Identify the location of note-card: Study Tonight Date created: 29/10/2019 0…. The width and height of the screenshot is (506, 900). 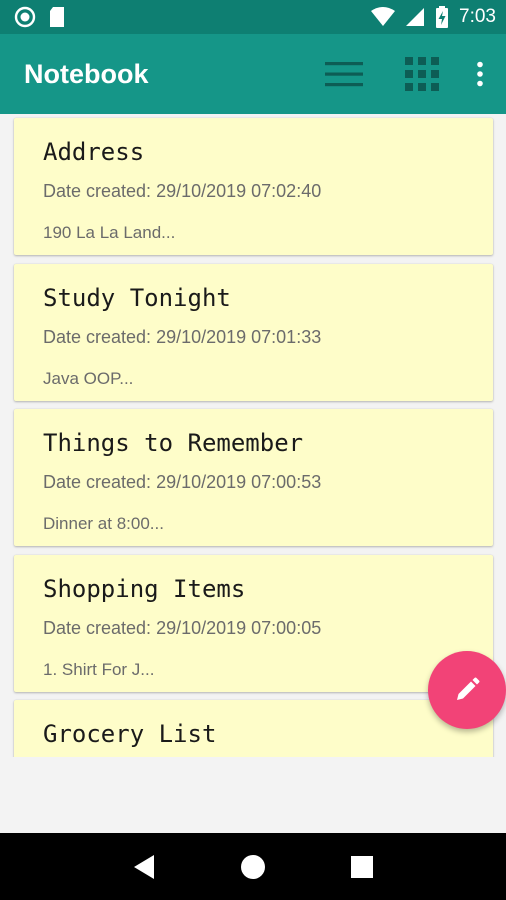
(253, 332).